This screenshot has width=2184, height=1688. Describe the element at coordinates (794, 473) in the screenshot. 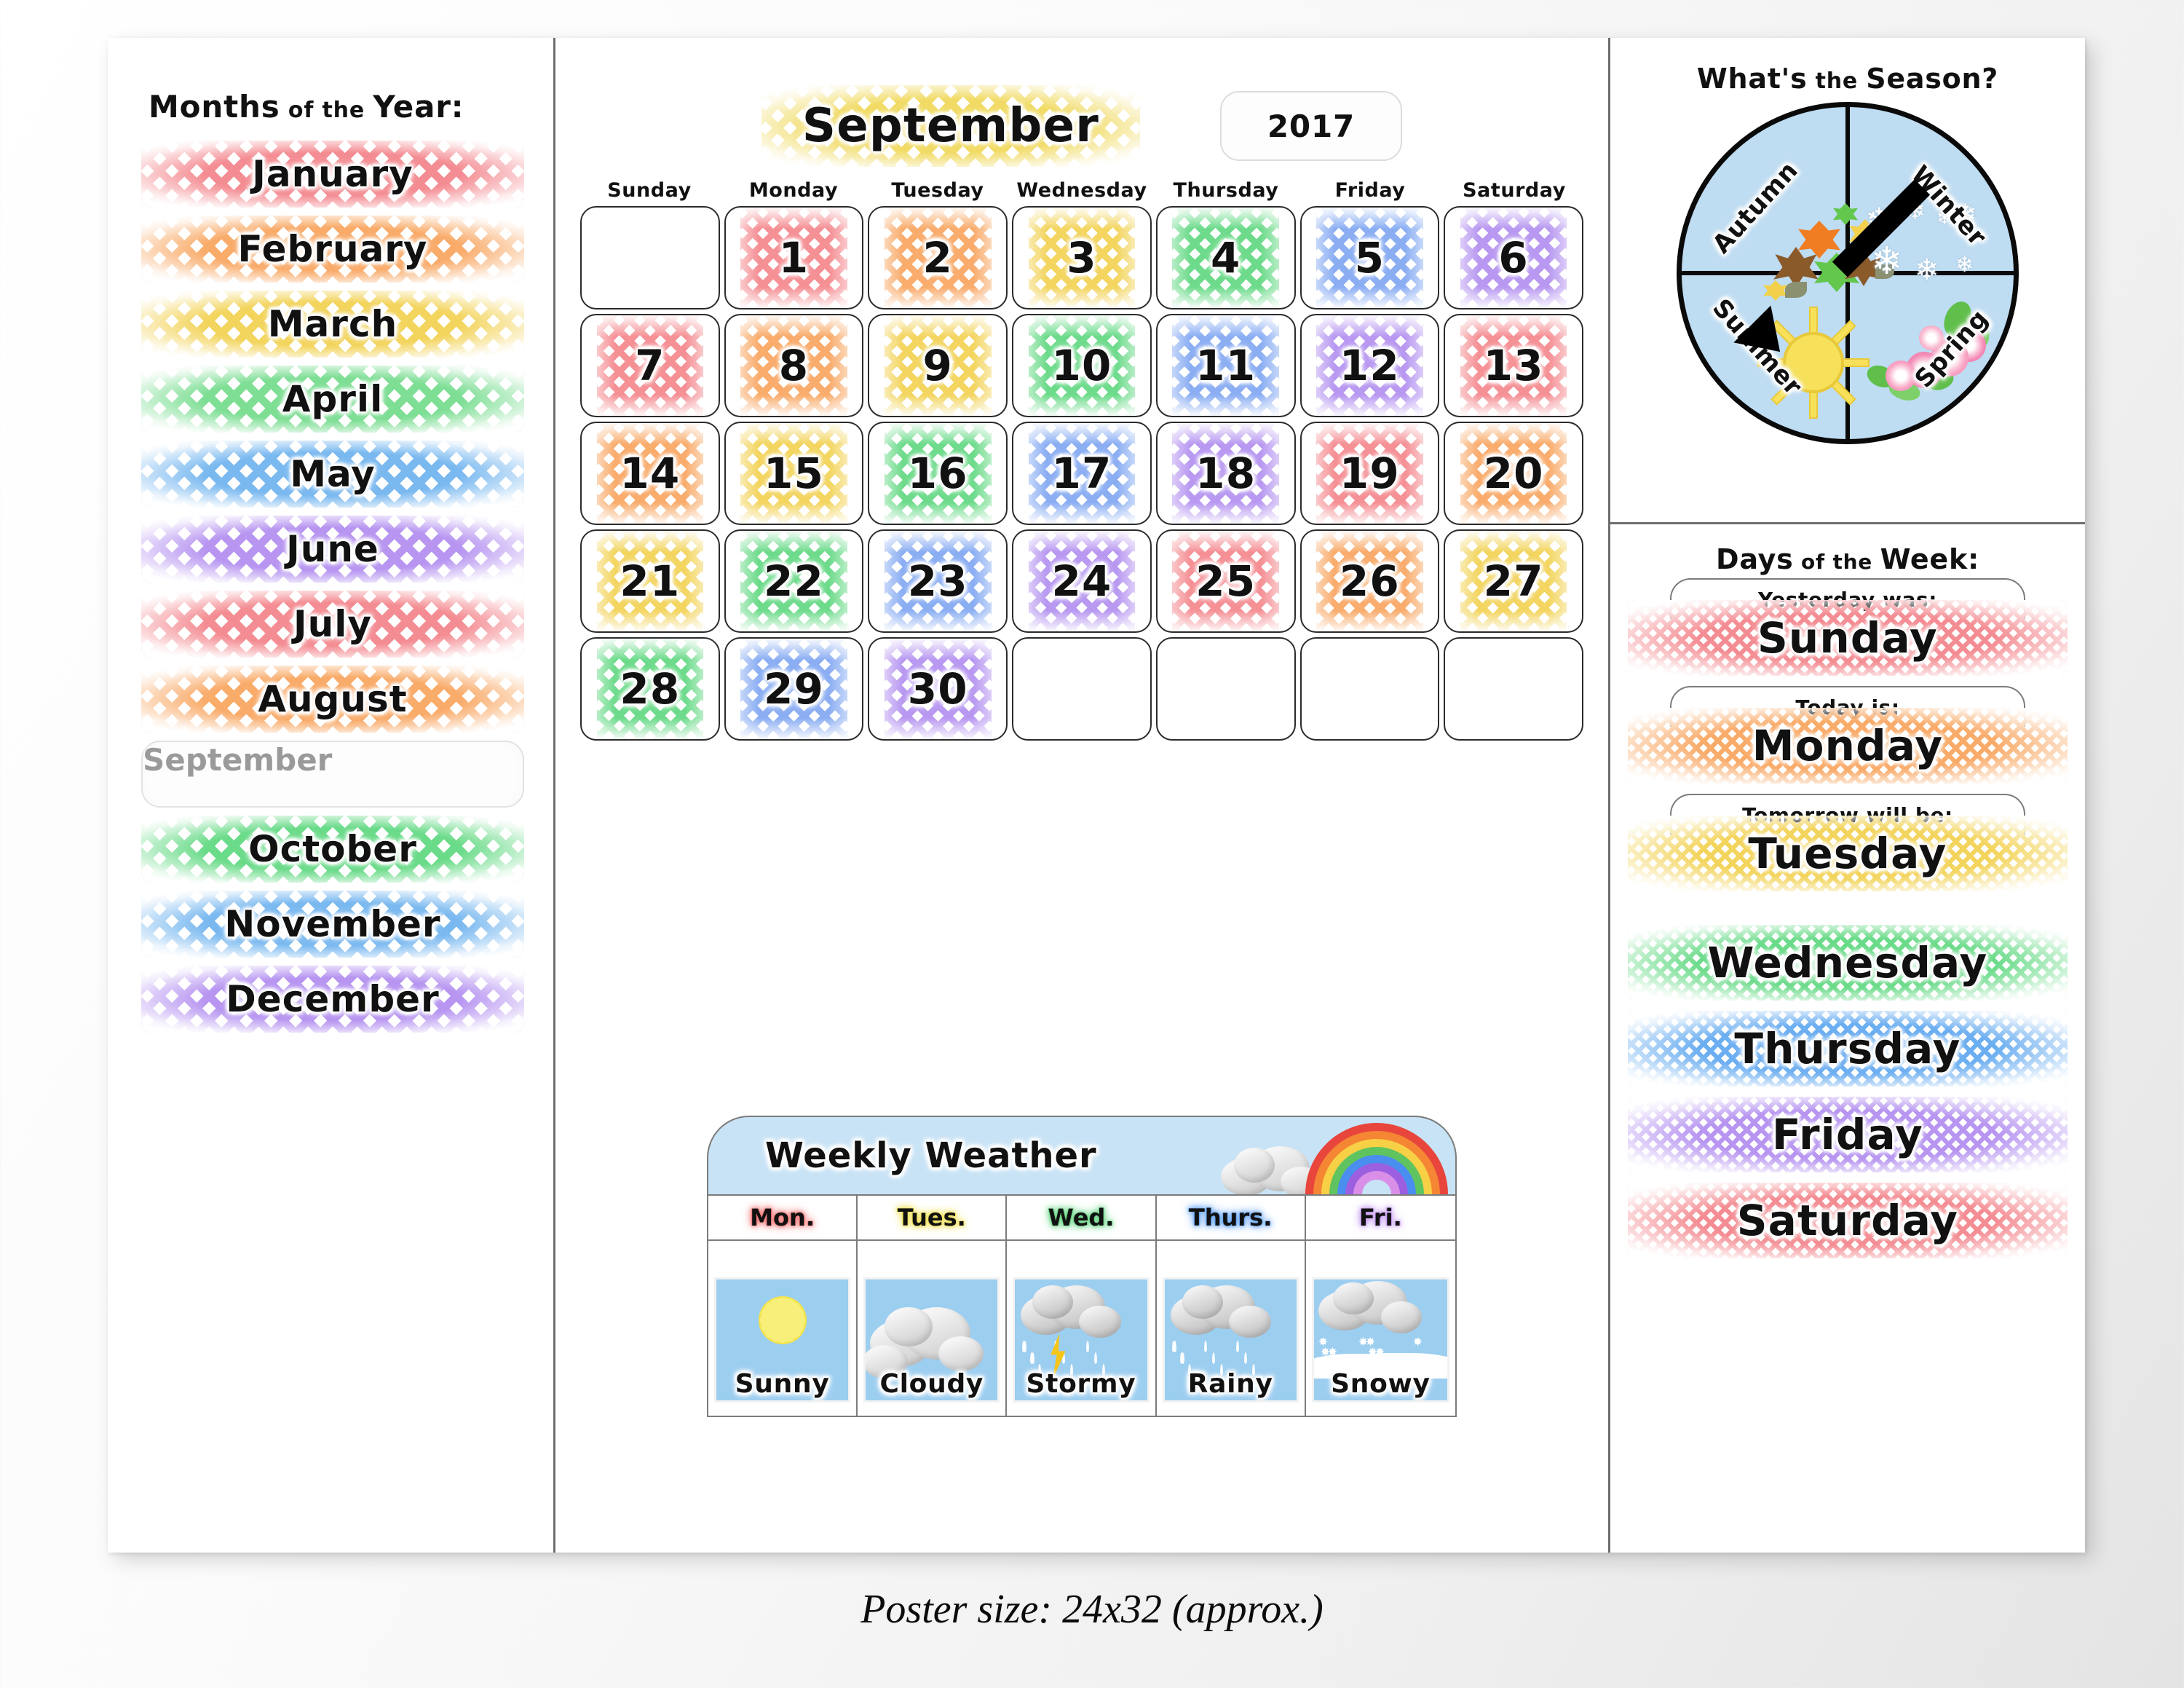

I see `calendar-day-cell: 15` at that location.